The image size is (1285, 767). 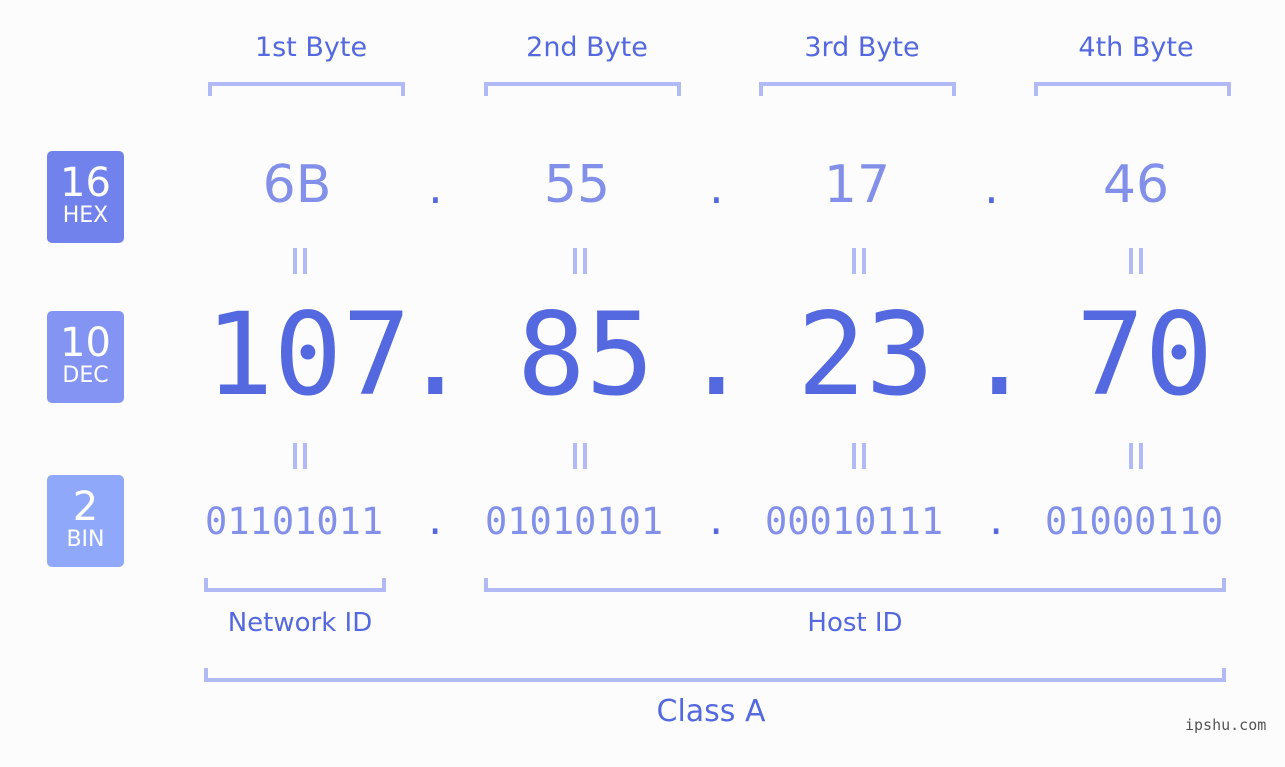 I want to click on dec-base-label: DEC, so click(x=85, y=375).